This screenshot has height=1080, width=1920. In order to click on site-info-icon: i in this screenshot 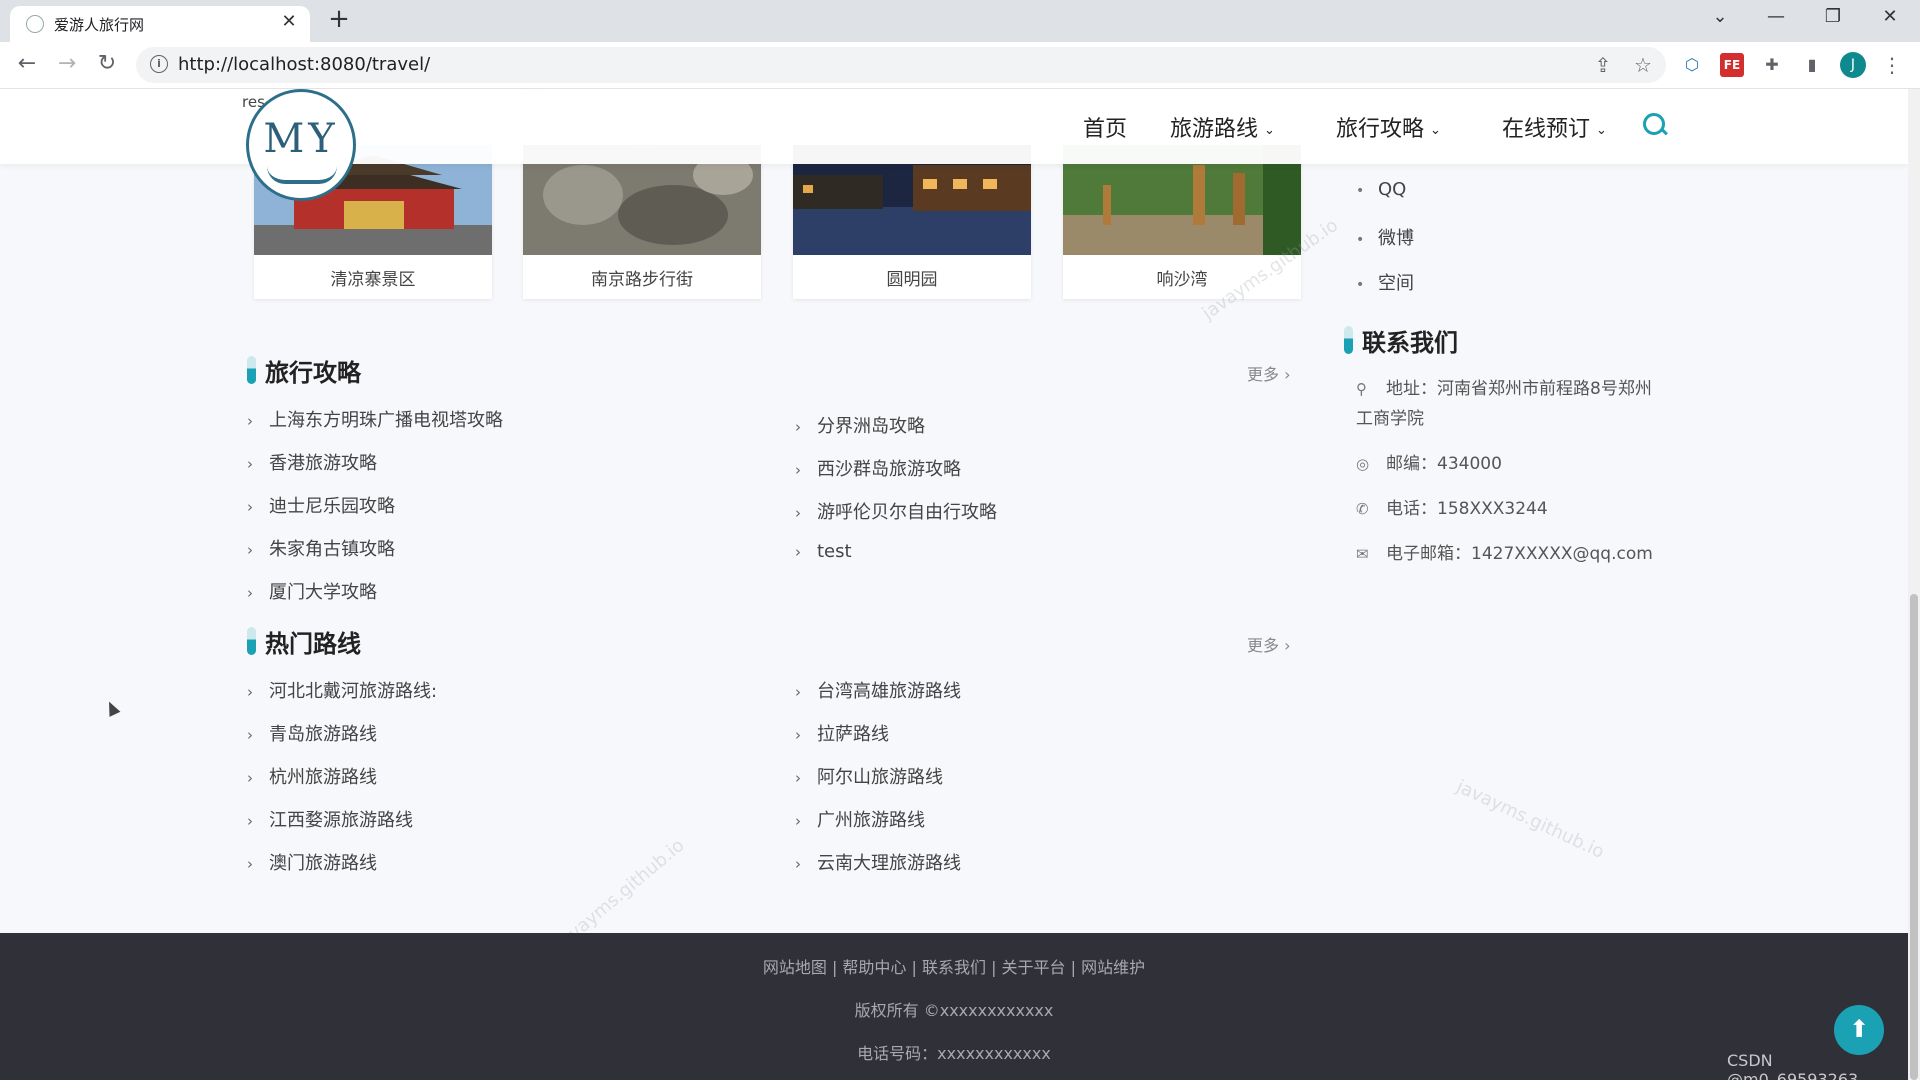, I will do `click(159, 64)`.